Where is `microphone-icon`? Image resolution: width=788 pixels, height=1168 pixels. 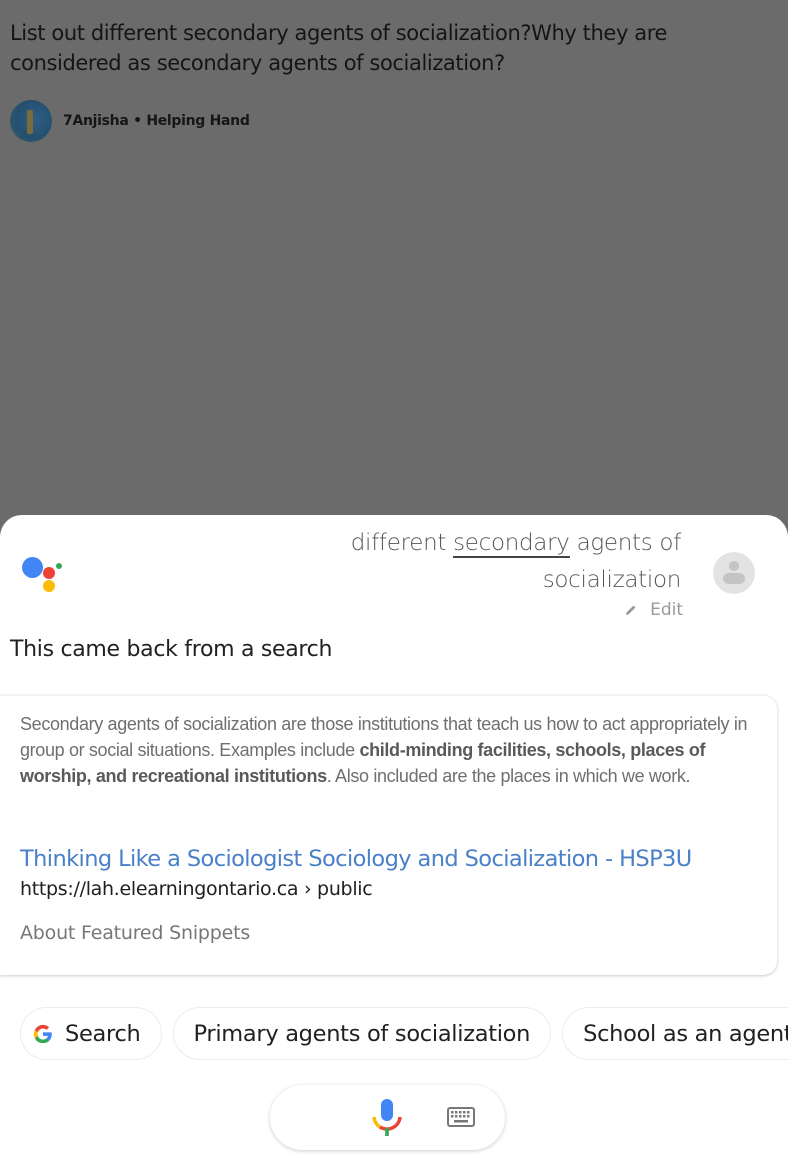 microphone-icon is located at coordinates (387, 1118).